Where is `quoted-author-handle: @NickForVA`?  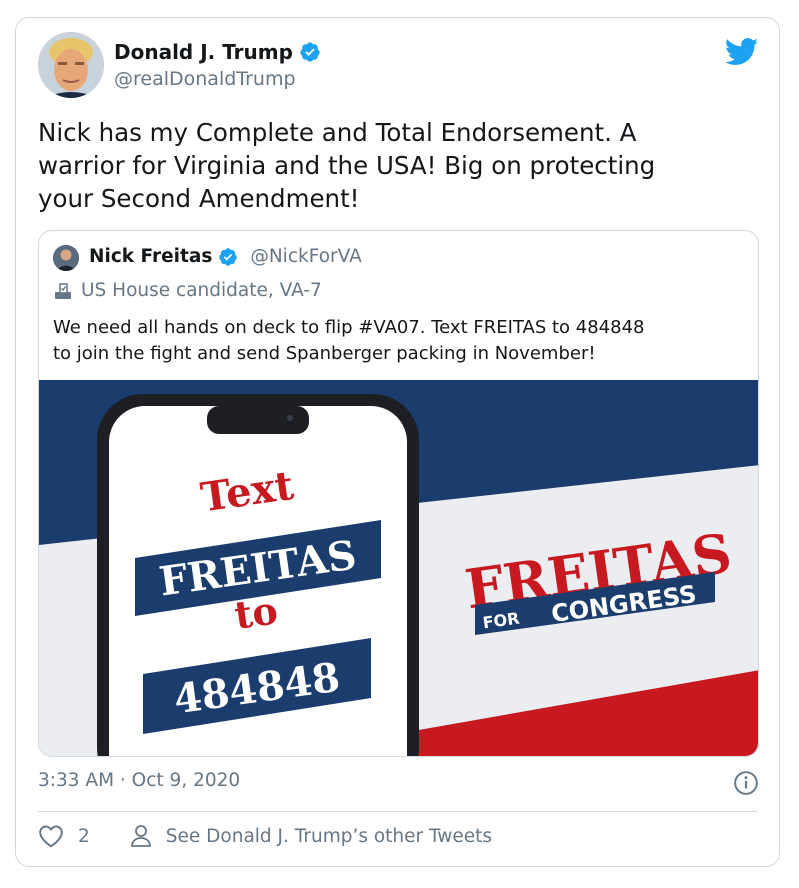 quoted-author-handle: @NickForVA is located at coordinates (306, 256).